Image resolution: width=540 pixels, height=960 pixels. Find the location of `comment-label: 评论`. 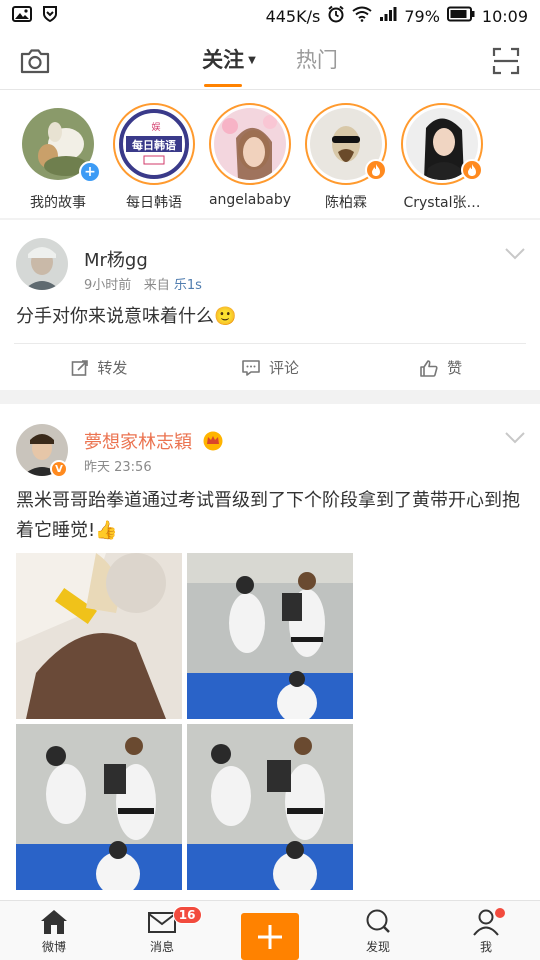

comment-label: 评论 is located at coordinates (284, 368).